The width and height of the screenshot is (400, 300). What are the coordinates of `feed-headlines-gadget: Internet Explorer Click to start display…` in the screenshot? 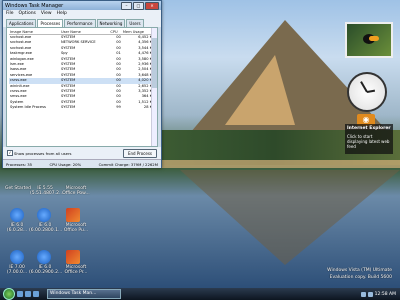 It's located at (369, 139).